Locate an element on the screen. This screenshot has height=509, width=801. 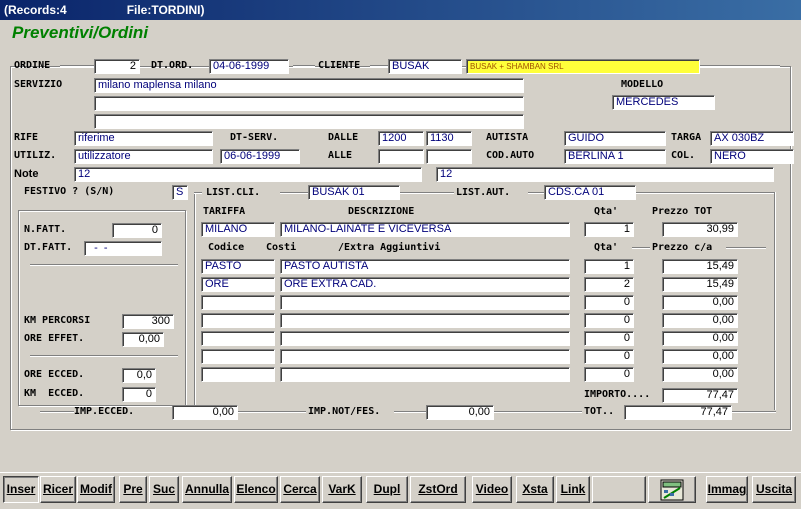
tariffa-header: TARIFFA is located at coordinates (224, 211).